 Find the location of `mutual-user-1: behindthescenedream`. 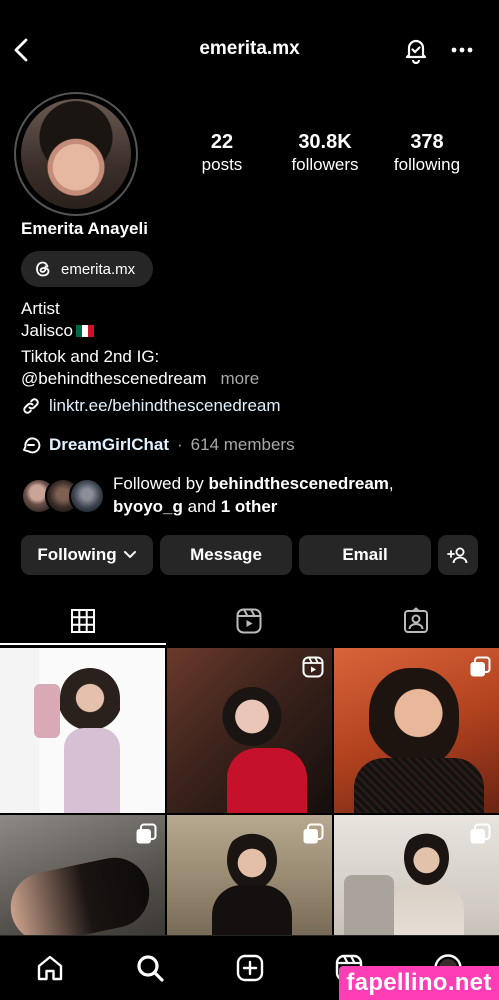

mutual-user-1: behindthescenedream is located at coordinates (298, 483).